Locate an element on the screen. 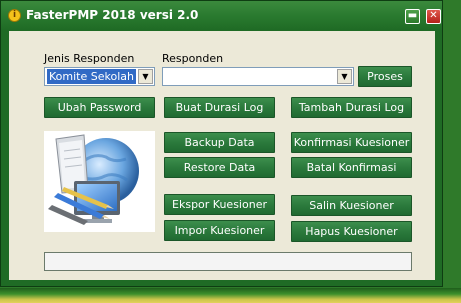 The height and width of the screenshot is (303, 461). tambah-durasi-log-button: Tambah Durasi Log is located at coordinates (351, 107).